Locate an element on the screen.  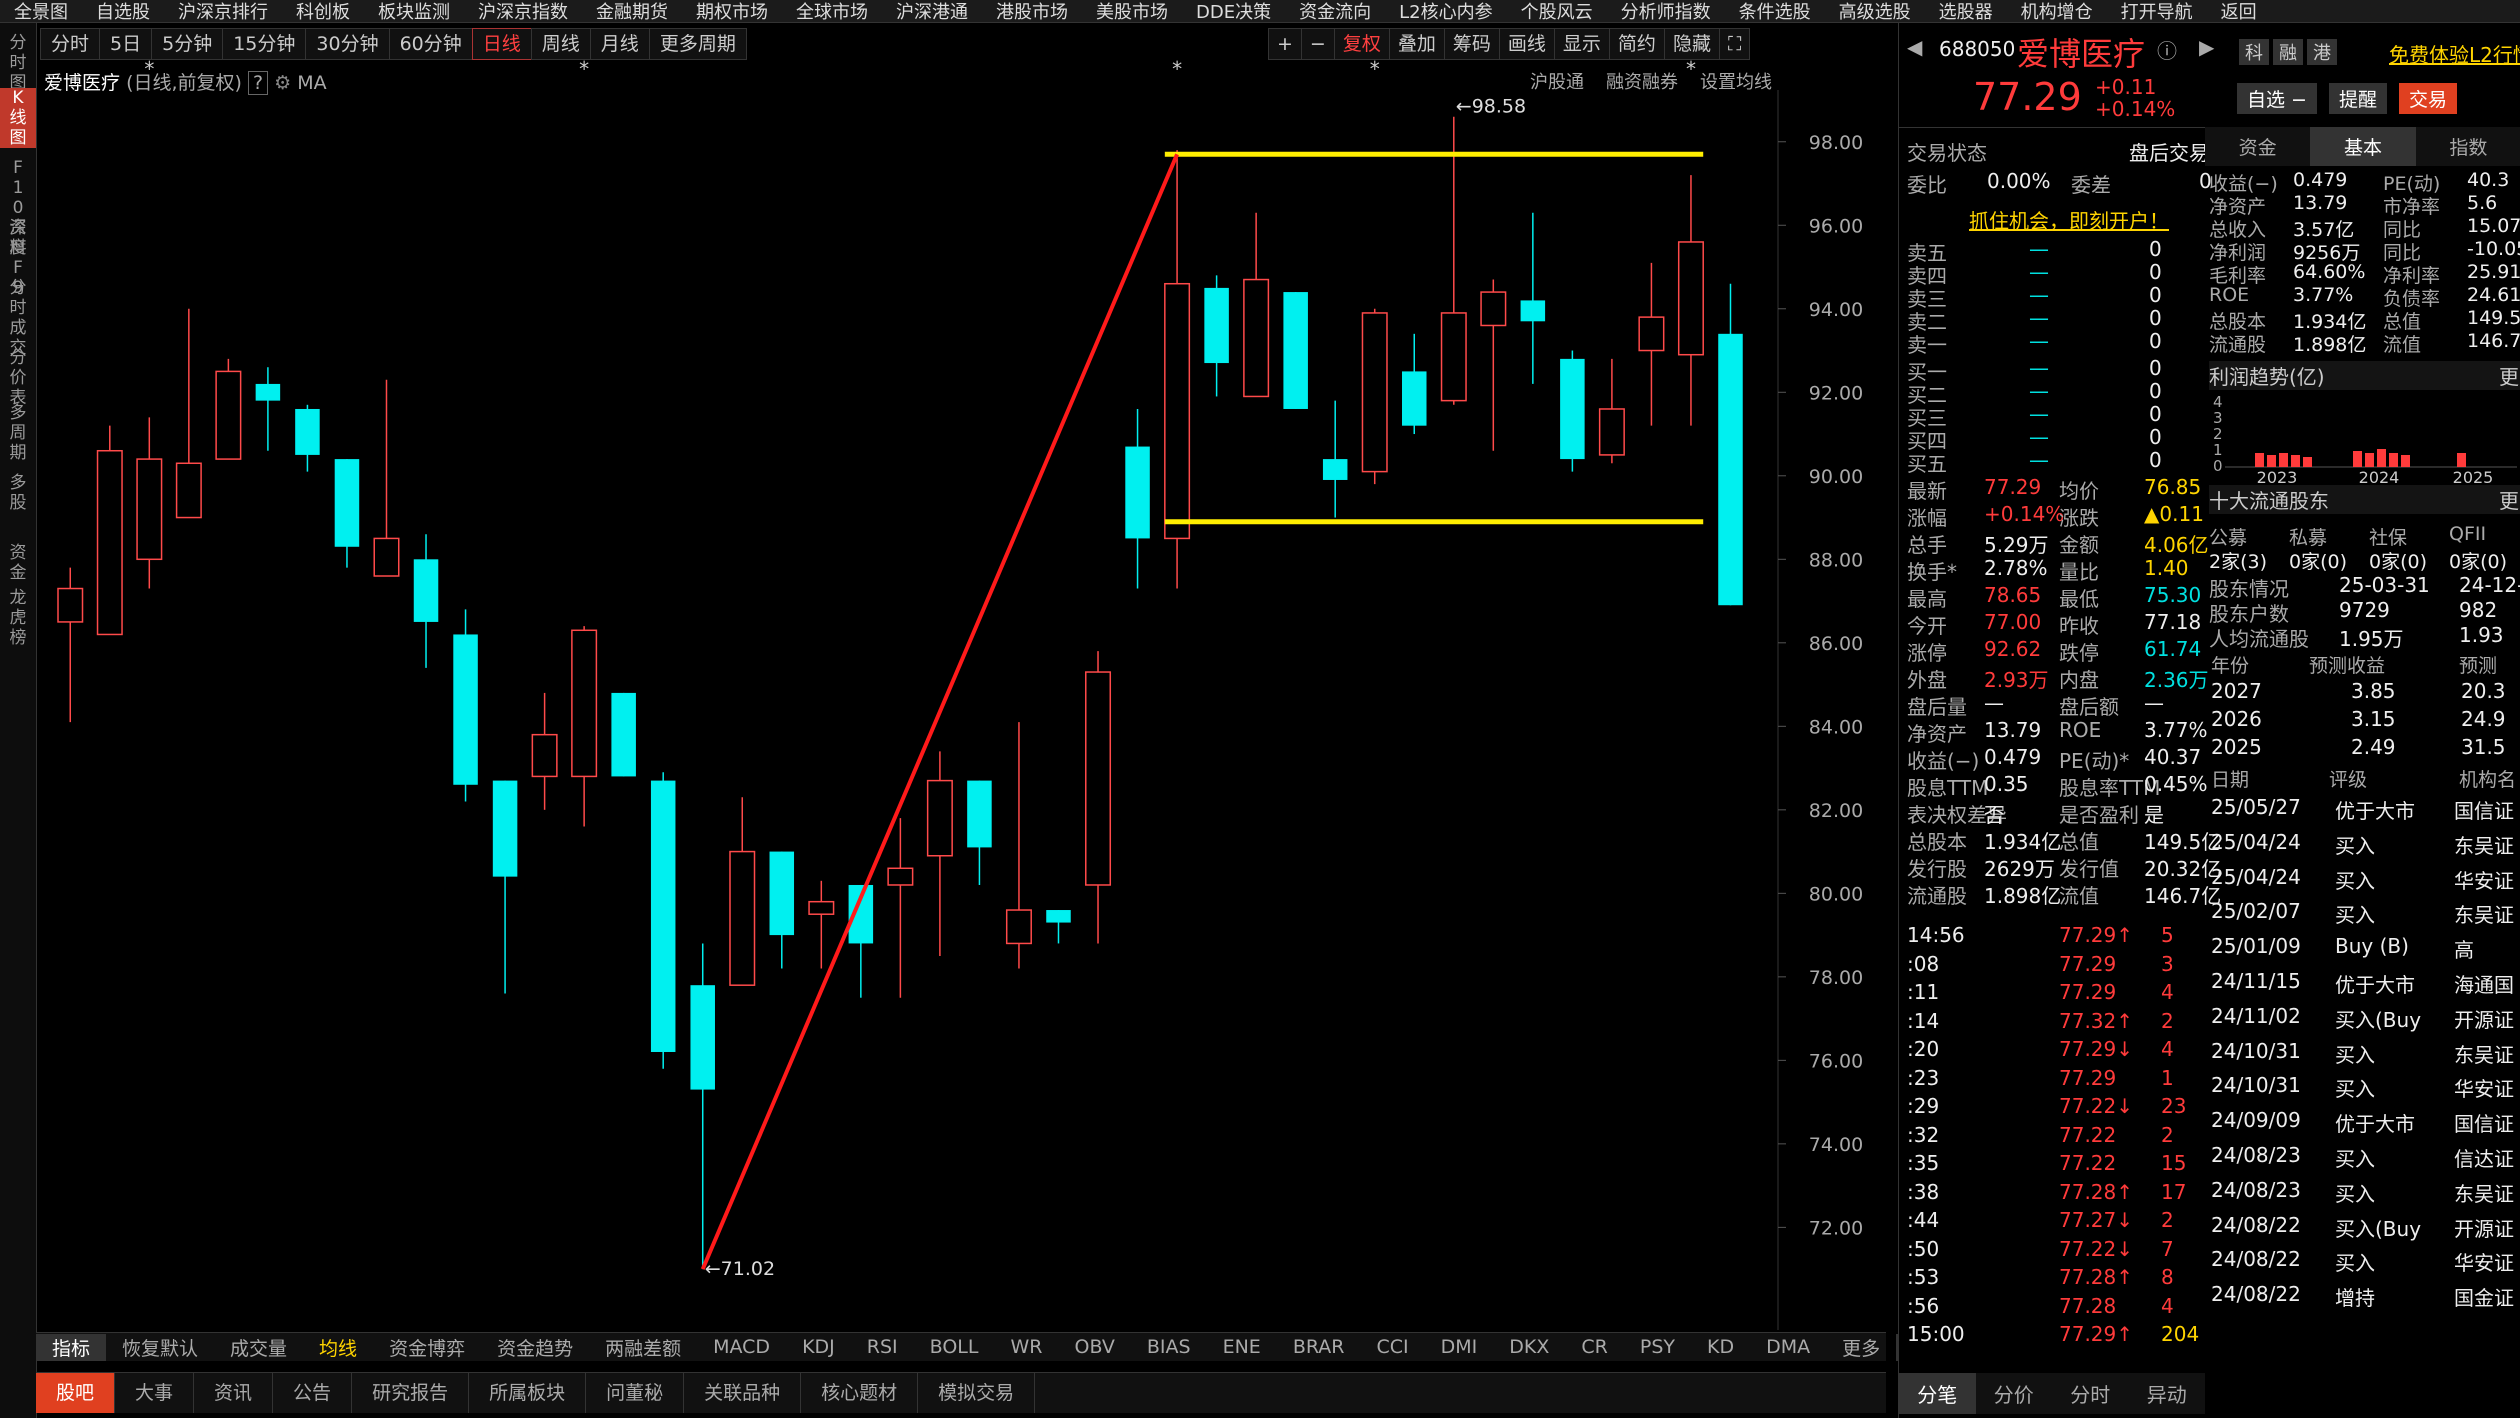
info-tab-3: 公告 is located at coordinates (313, 1393).